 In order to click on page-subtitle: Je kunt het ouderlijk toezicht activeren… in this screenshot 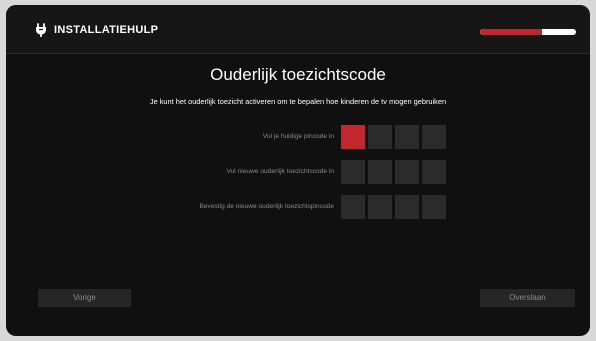, I will do `click(298, 101)`.